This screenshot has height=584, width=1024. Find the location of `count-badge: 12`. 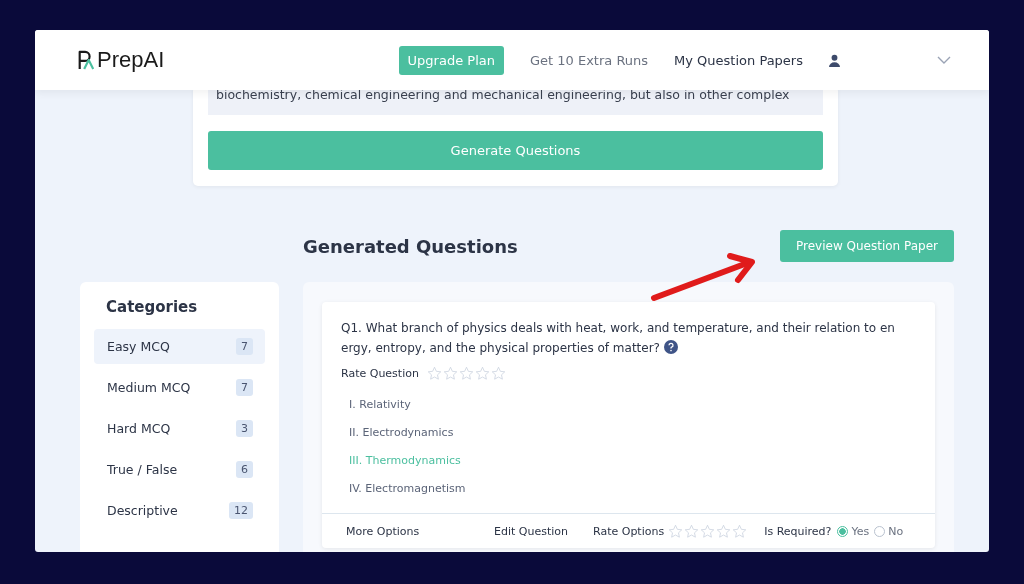

count-badge: 12 is located at coordinates (241, 510).